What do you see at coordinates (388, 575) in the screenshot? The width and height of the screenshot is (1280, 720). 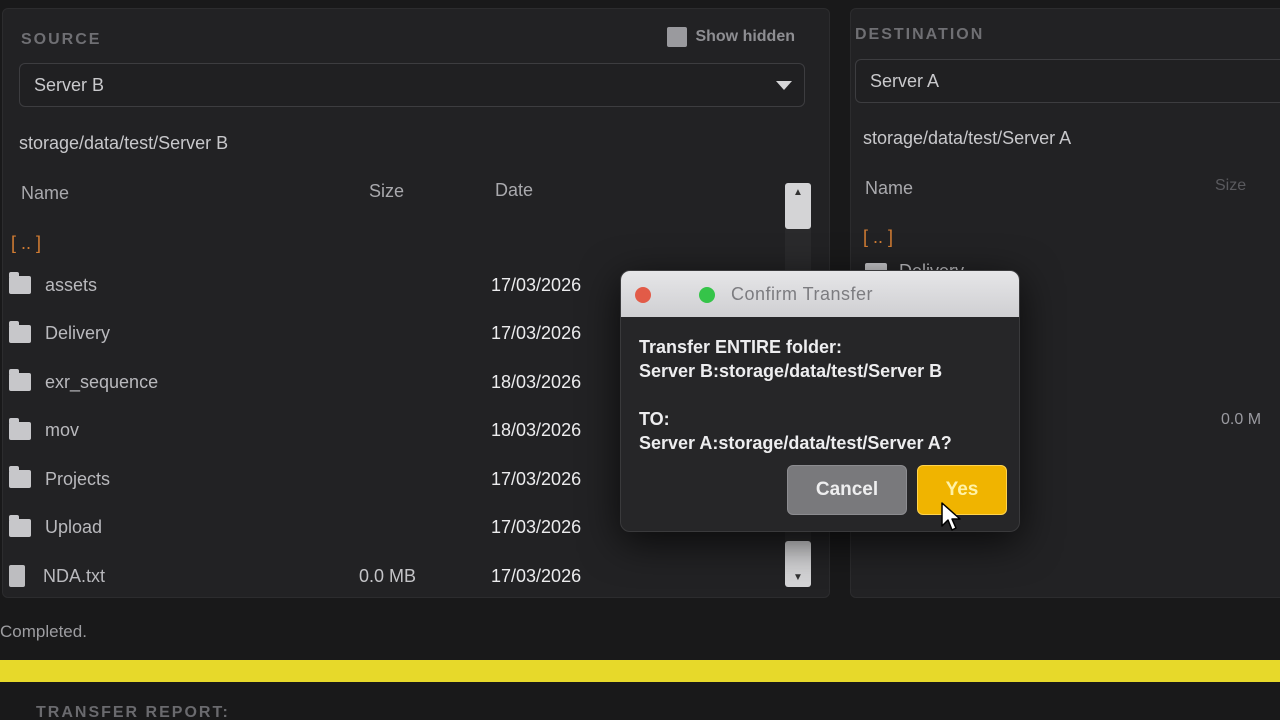 I see `file-size: 0.0 MB` at bounding box center [388, 575].